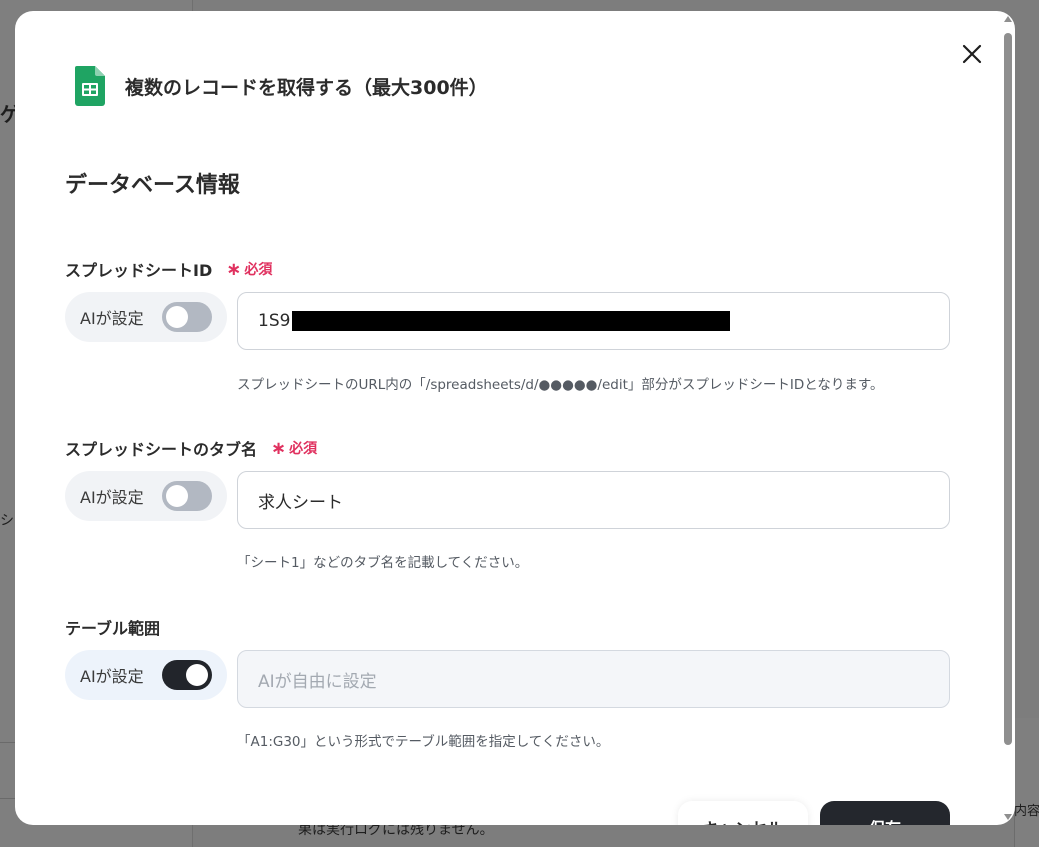 The width and height of the screenshot is (1039, 847). I want to click on input-placeholder: AIが自由に設定, so click(317, 681).